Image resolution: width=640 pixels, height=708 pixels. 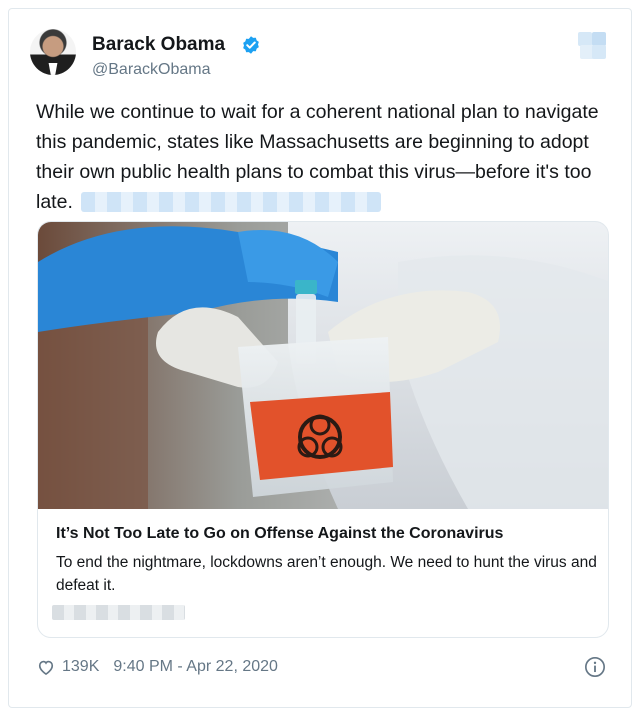 What do you see at coordinates (593, 45) in the screenshot?
I see `twitter-logo-icon` at bounding box center [593, 45].